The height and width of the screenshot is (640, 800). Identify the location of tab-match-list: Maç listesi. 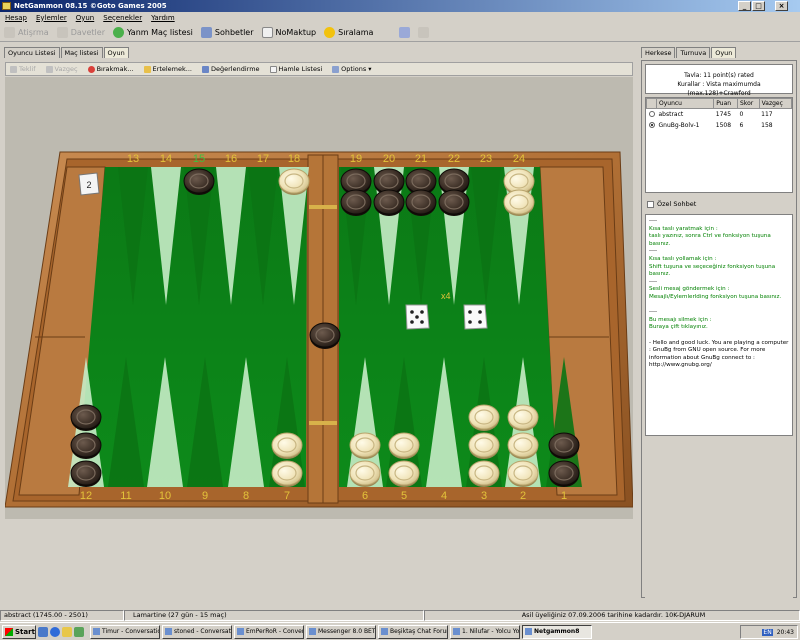
(81, 52).